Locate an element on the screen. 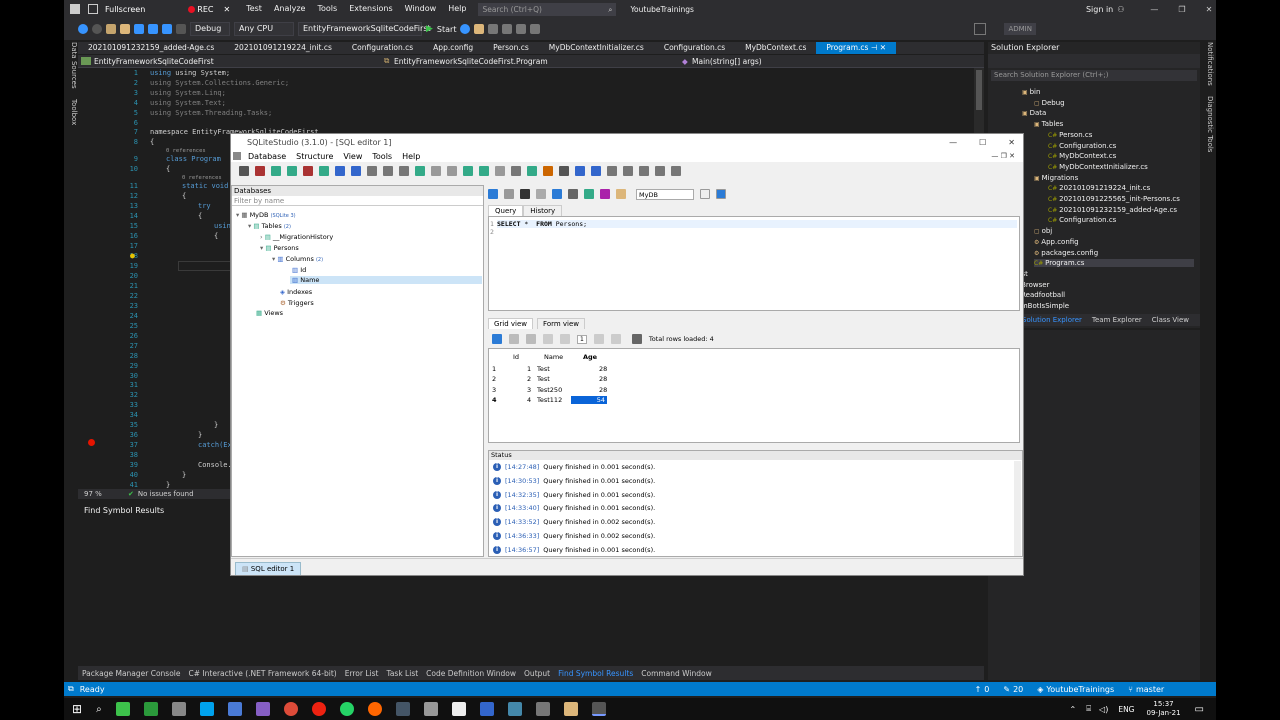  recorder-rec: REC is located at coordinates (205, 9).